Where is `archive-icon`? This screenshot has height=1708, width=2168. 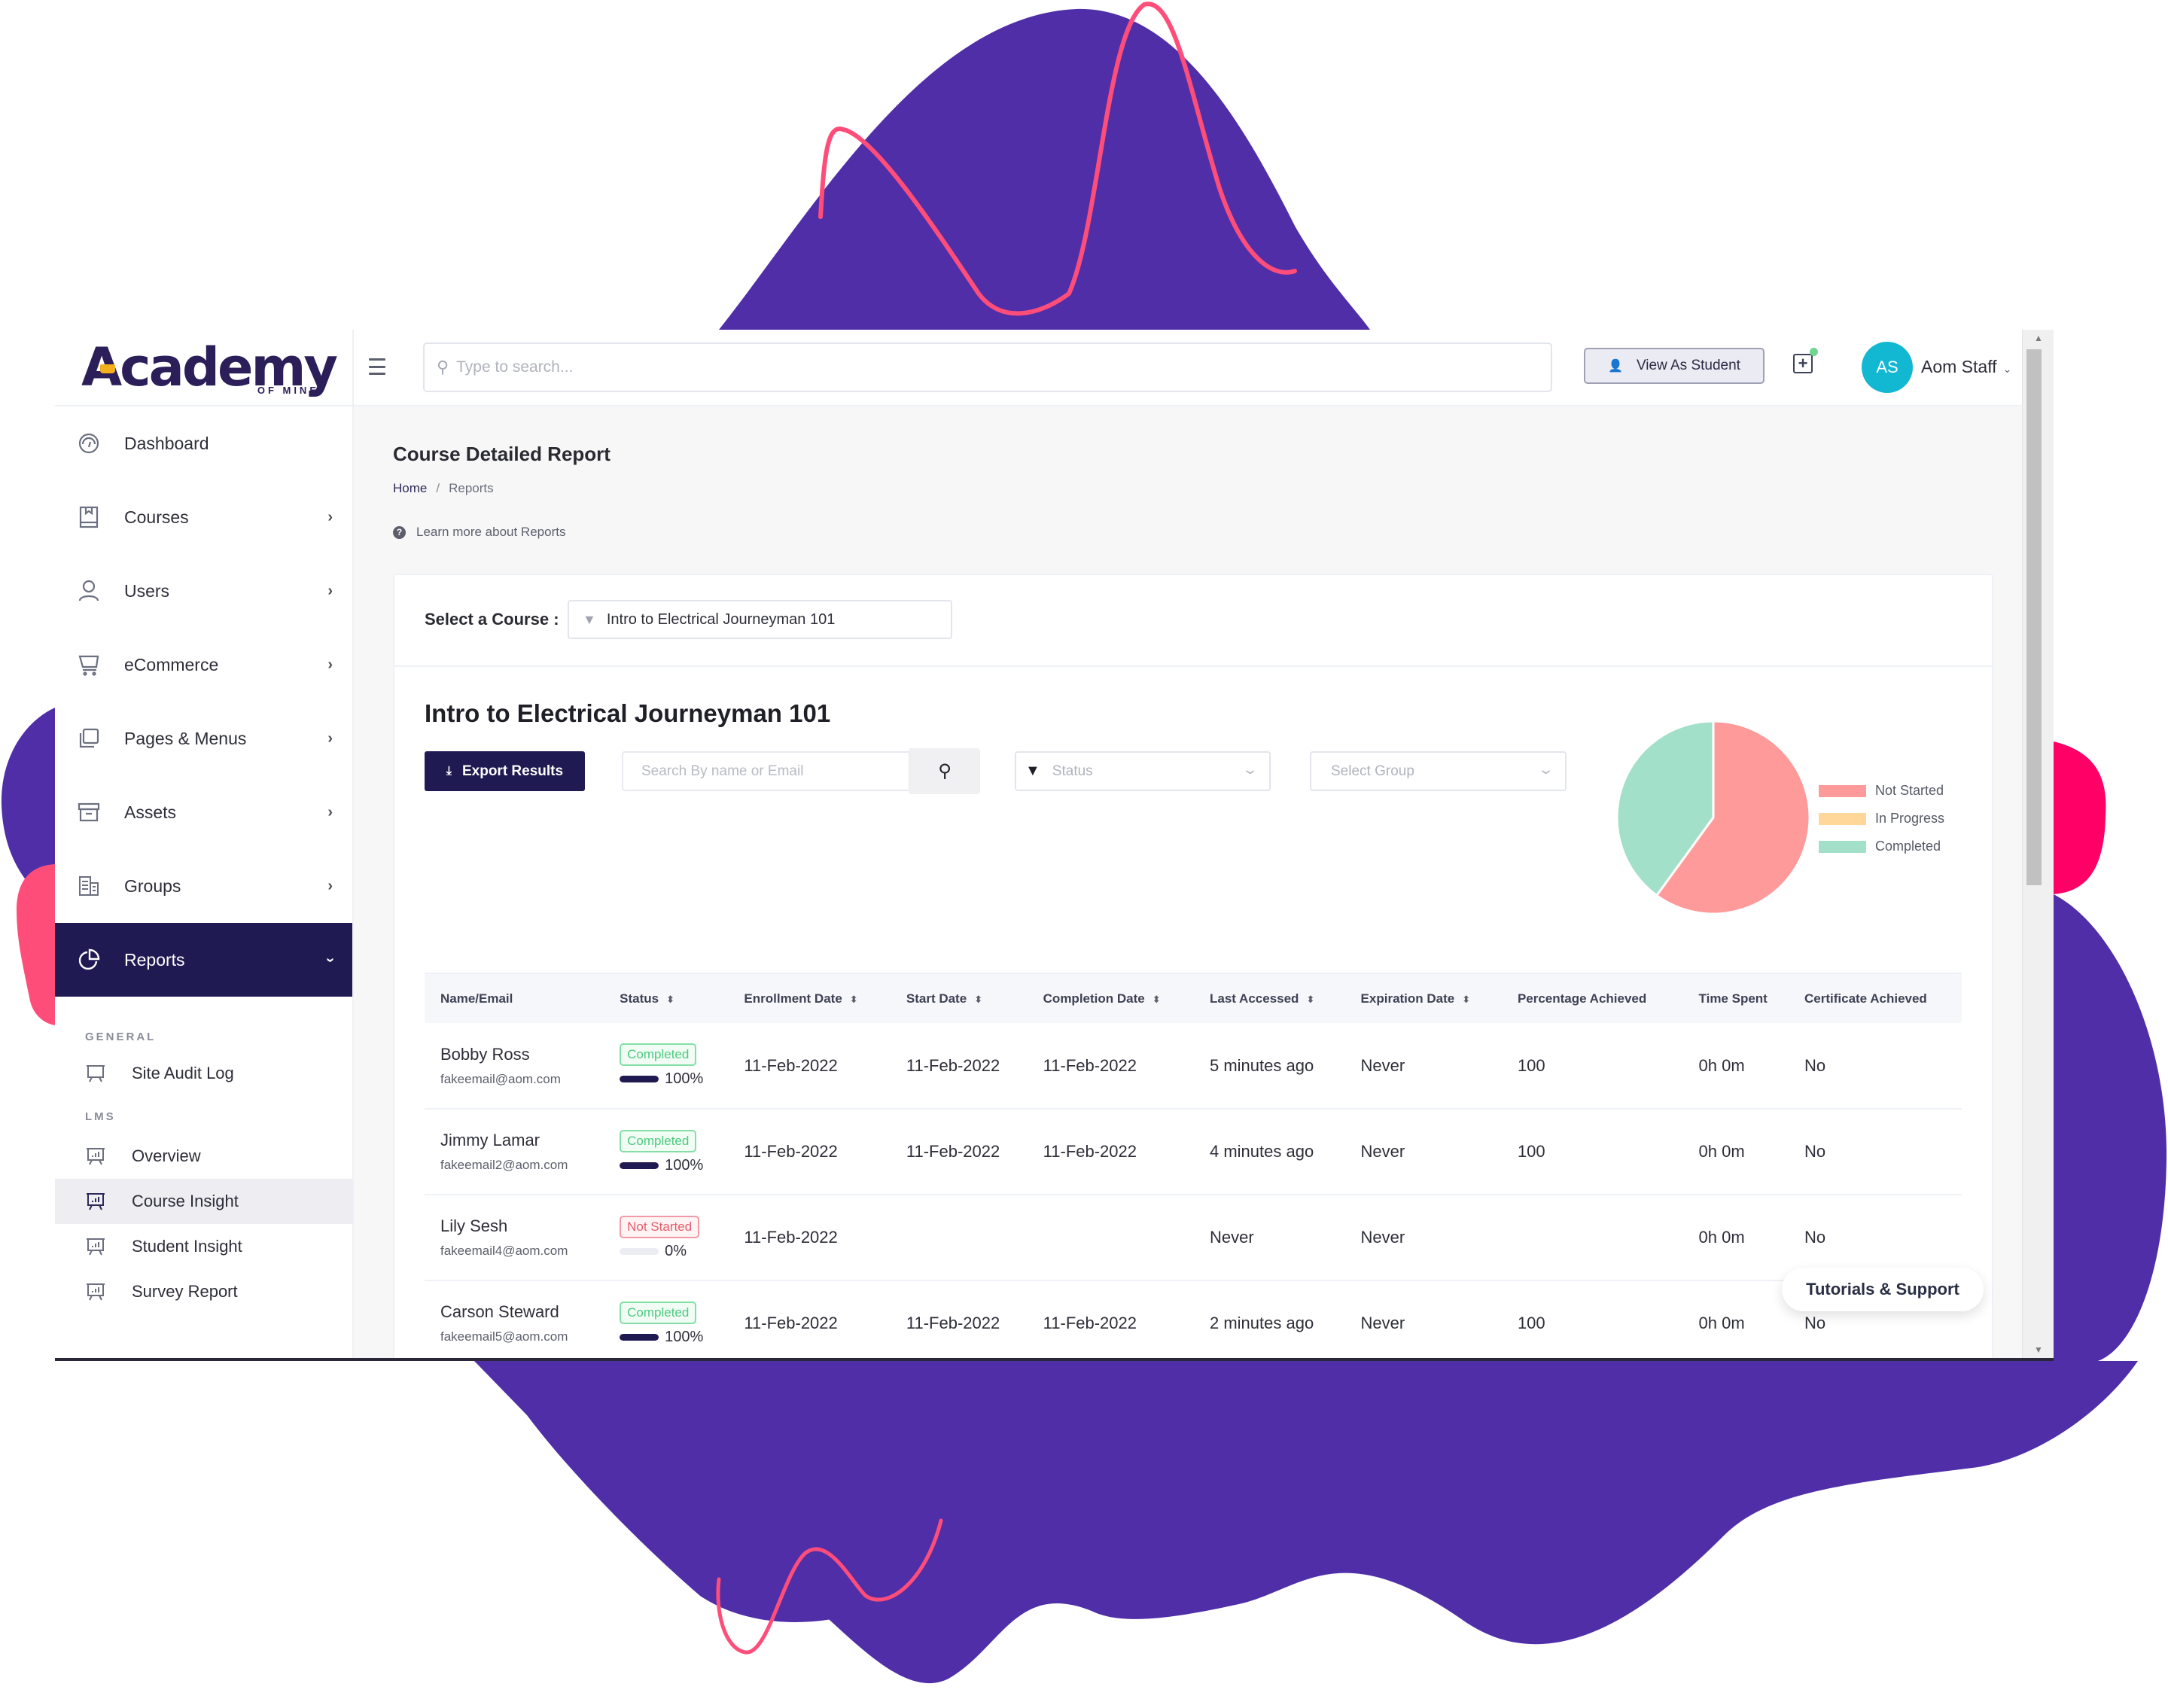
archive-icon is located at coordinates (89, 812).